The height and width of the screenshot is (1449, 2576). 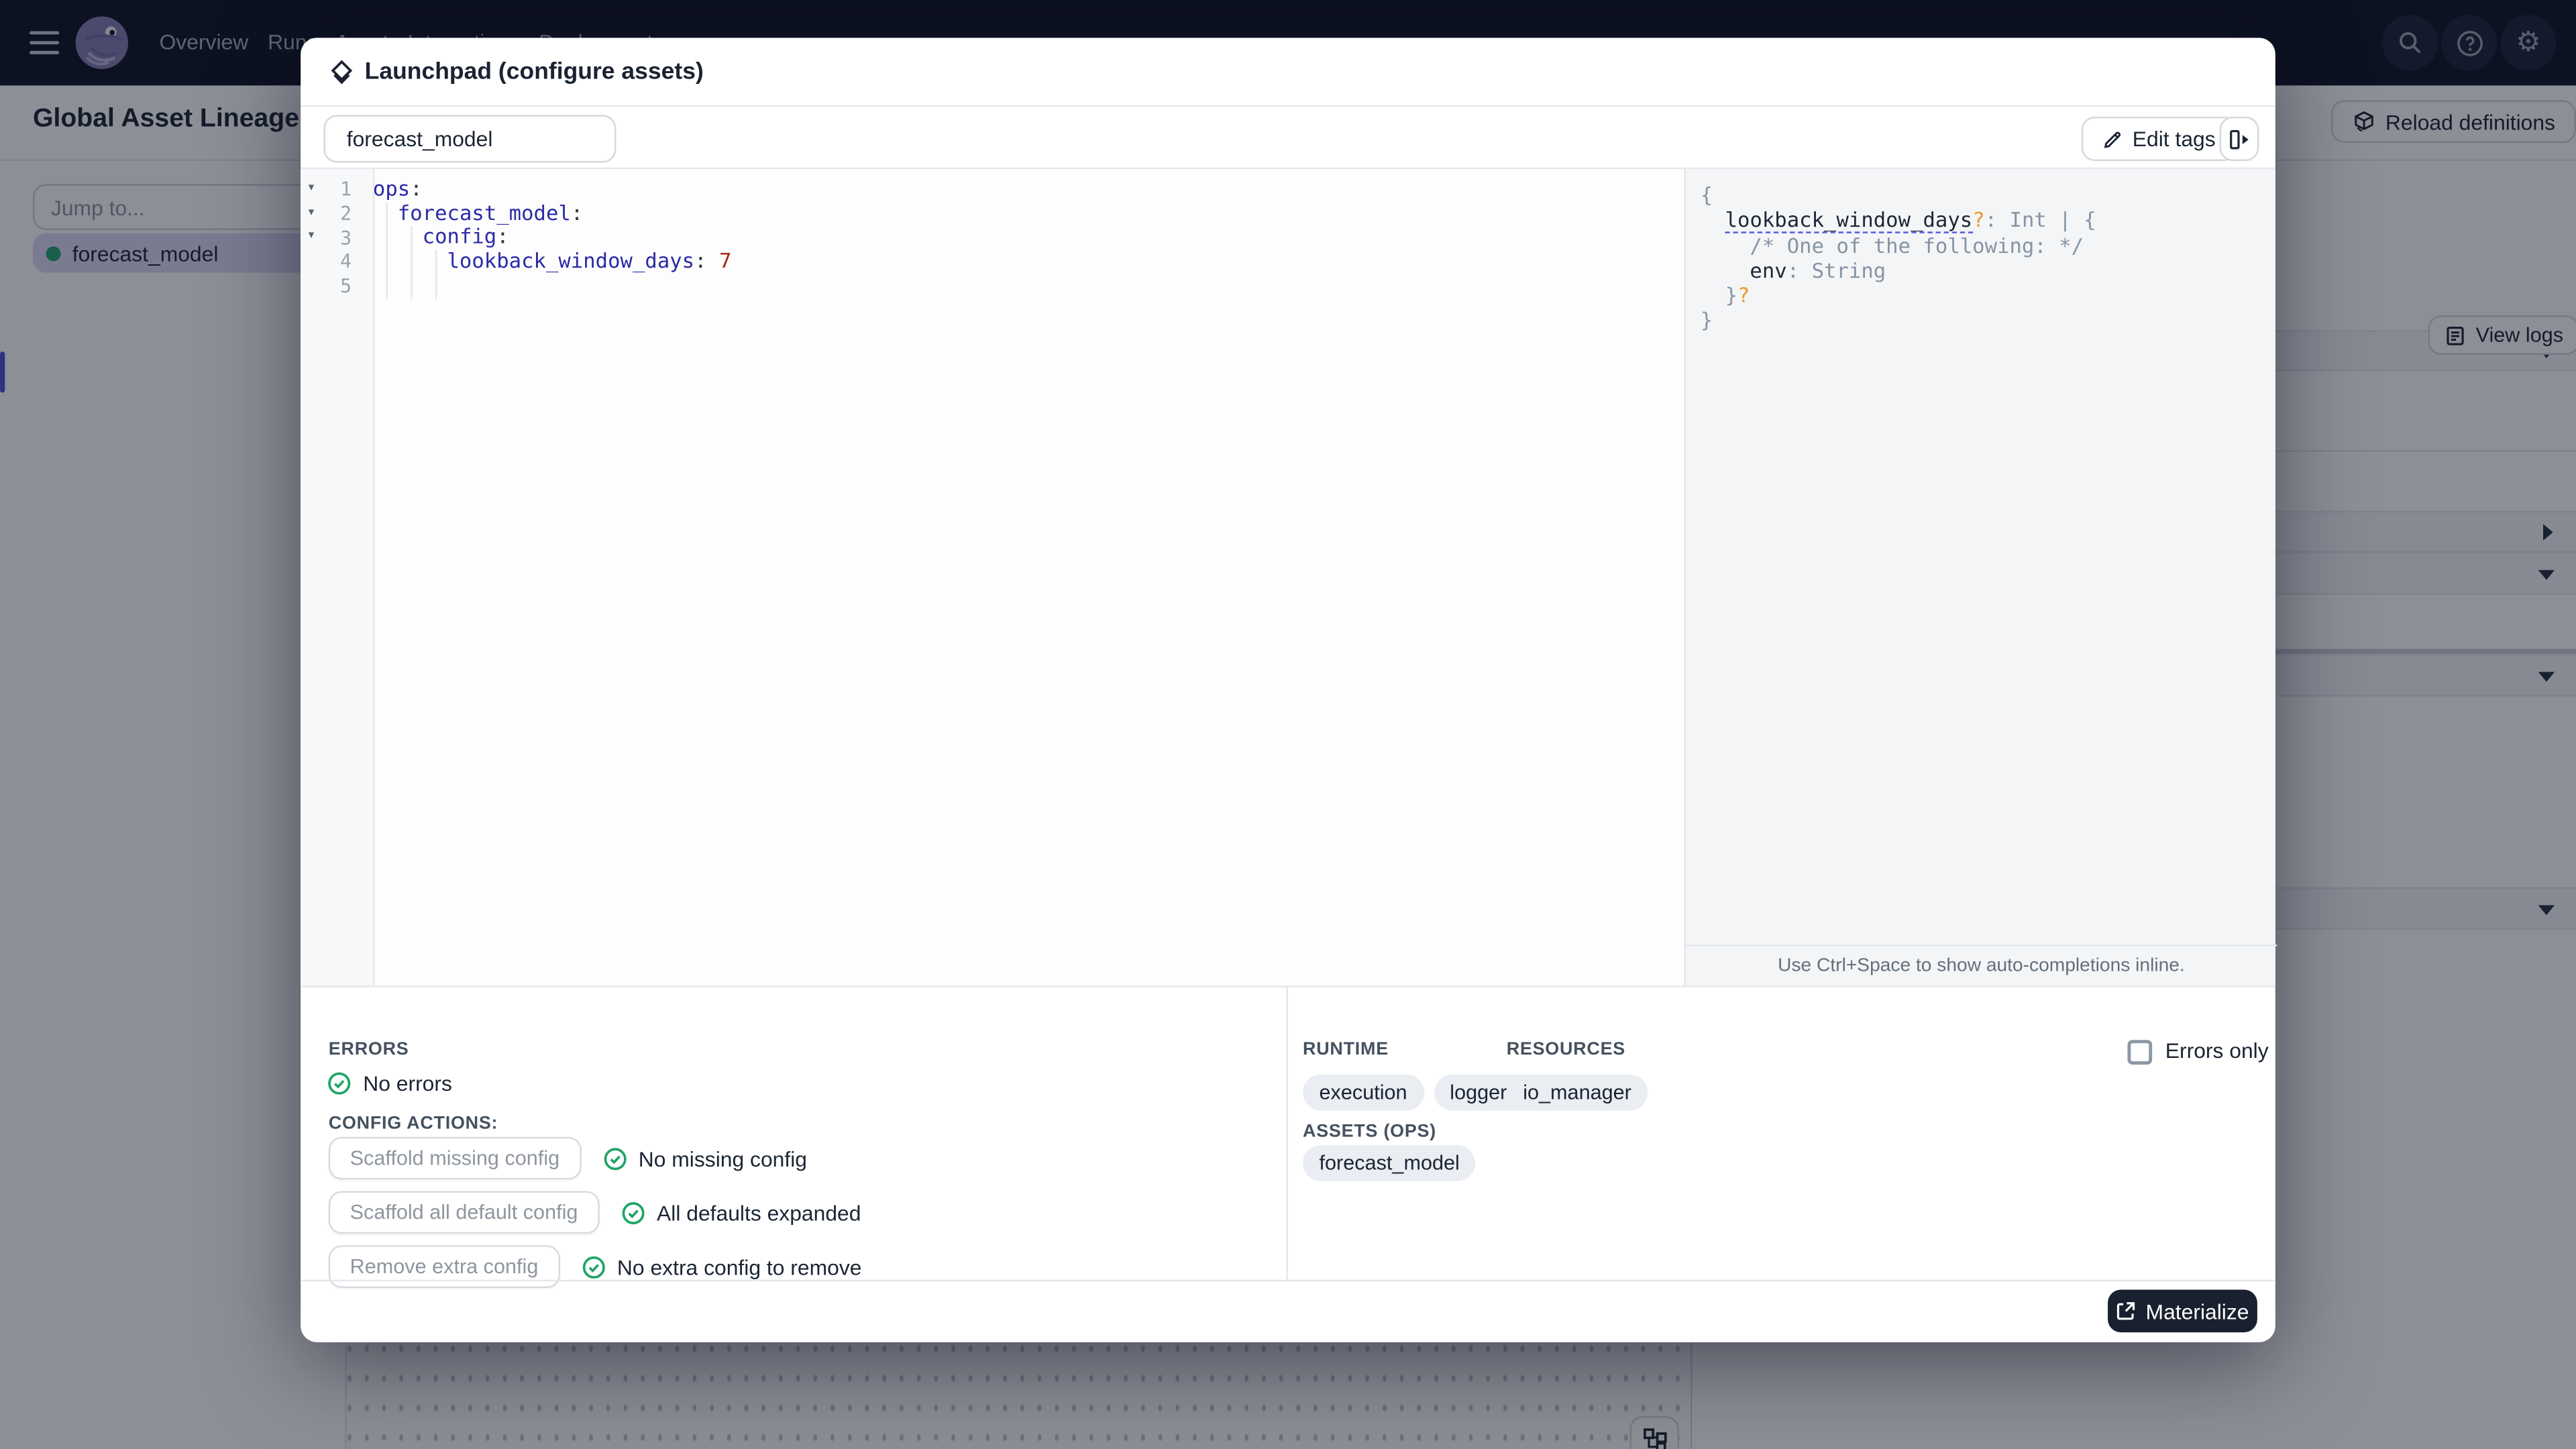 I want to click on session-tab-row: forecast_model Edit tags, so click(x=1288, y=138).